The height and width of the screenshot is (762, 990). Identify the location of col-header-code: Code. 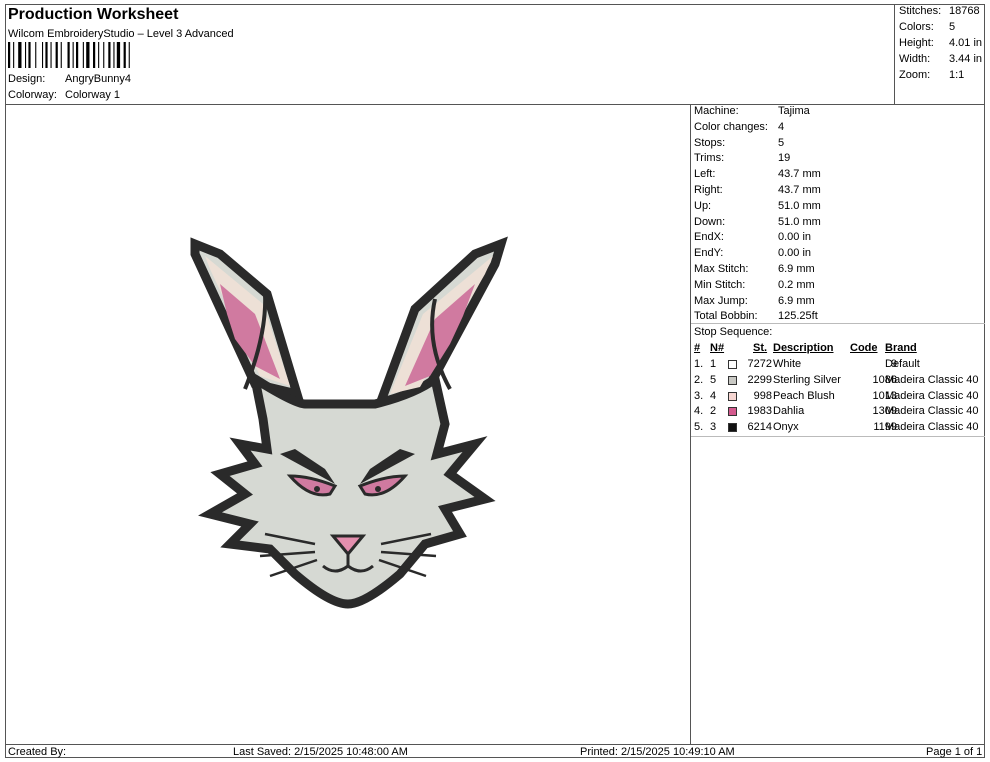
(864, 348).